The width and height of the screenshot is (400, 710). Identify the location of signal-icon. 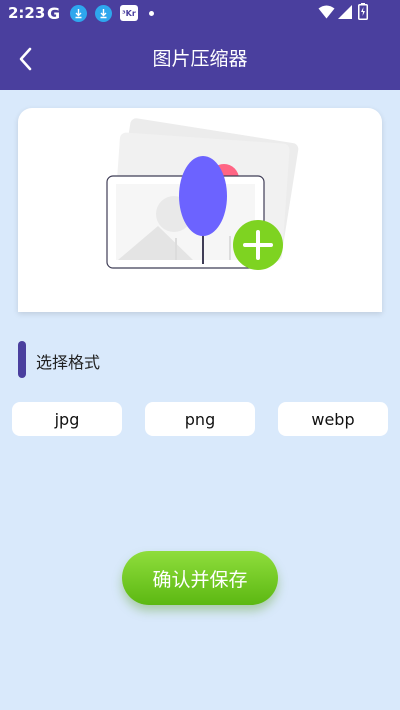
(345, 14).